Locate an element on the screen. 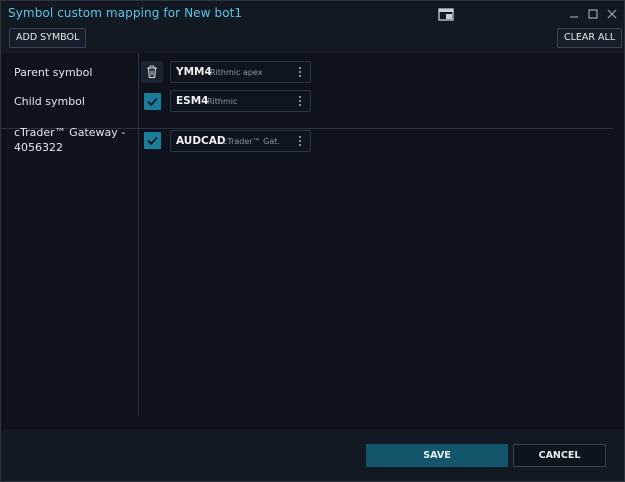 The width and height of the screenshot is (625, 482). child-symbol-checkbox is located at coordinates (152, 101).